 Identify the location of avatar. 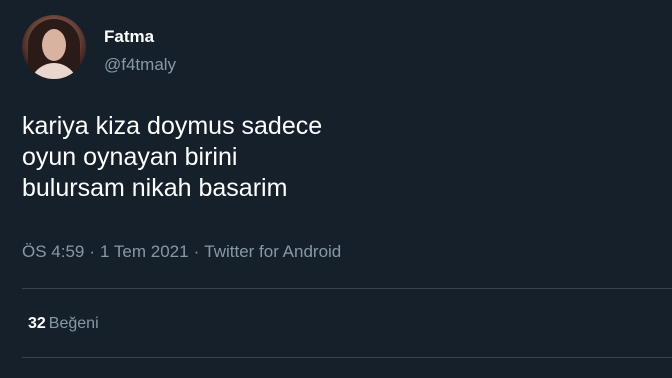
(54, 47).